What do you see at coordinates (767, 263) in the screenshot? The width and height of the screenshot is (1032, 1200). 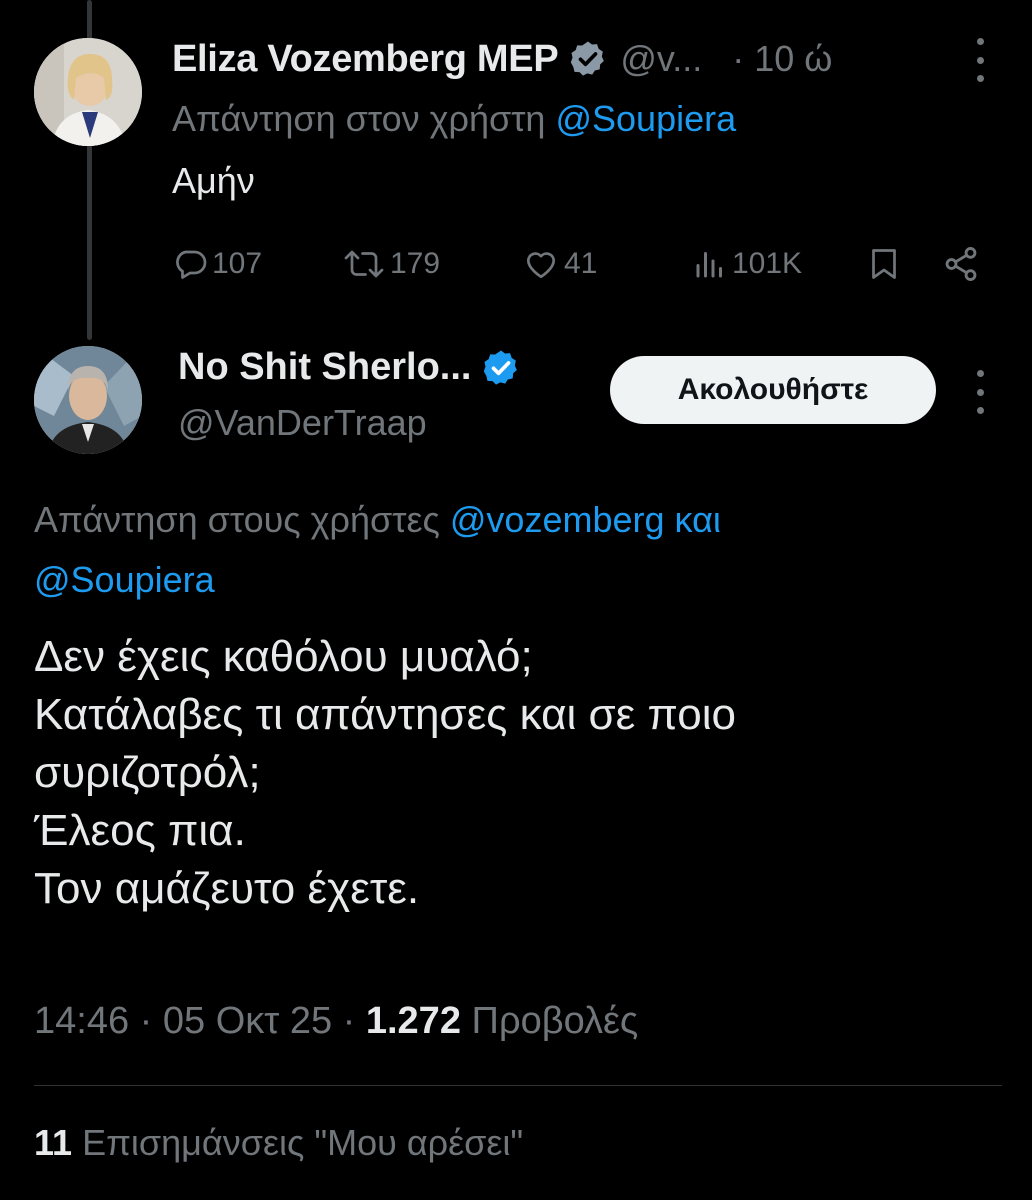 I see `views-count: 101K` at bounding box center [767, 263].